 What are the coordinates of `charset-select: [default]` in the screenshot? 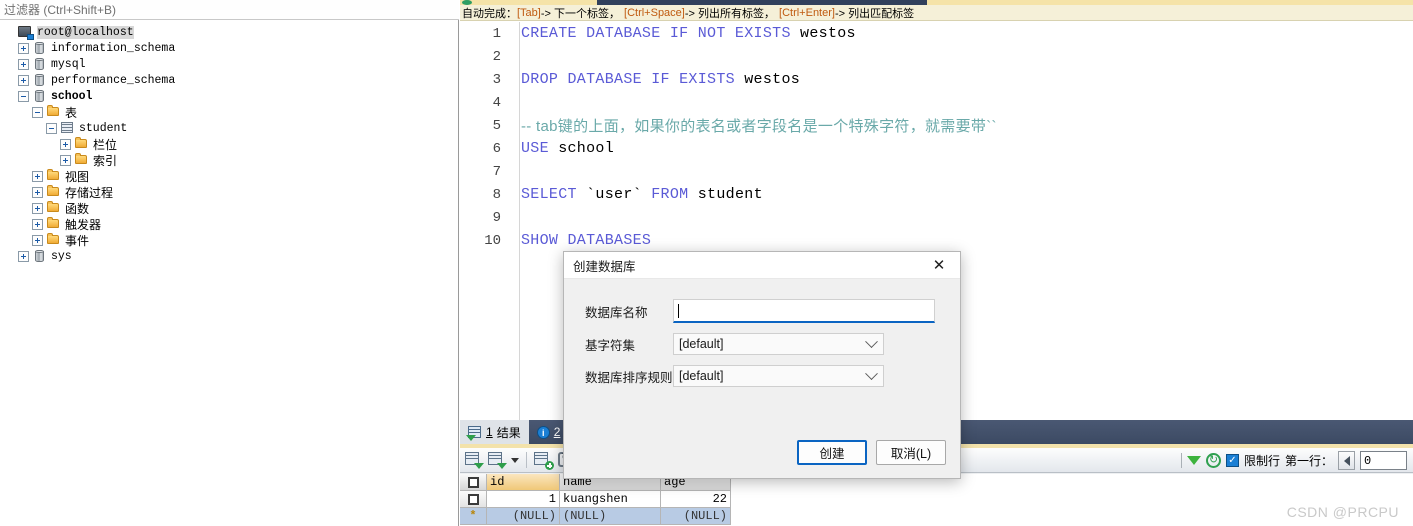 It's located at (778, 344).